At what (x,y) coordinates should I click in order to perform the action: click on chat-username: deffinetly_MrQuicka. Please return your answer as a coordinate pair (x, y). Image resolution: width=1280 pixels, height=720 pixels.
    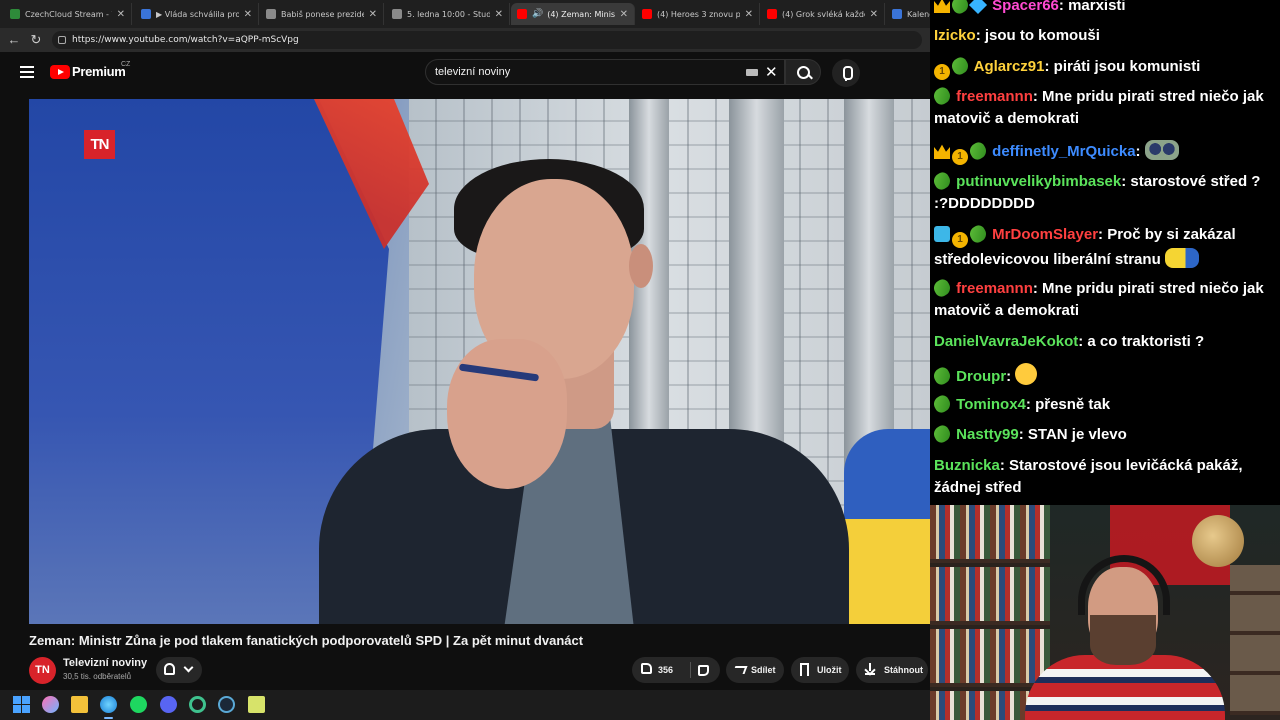
    Looking at the image, I should click on (1063, 151).